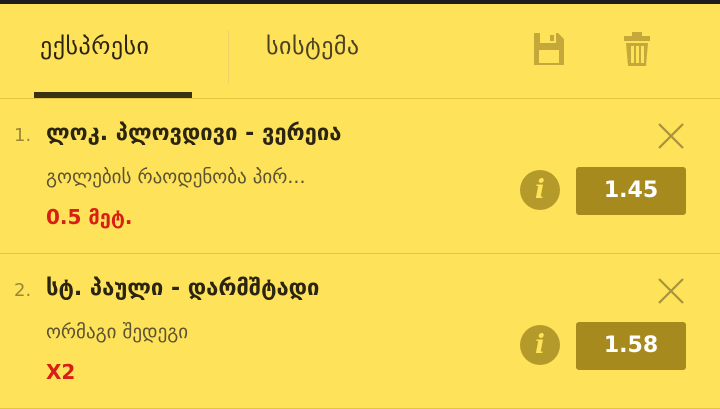 Image resolution: width=720 pixels, height=409 pixels. I want to click on selection: X2, so click(61, 372).